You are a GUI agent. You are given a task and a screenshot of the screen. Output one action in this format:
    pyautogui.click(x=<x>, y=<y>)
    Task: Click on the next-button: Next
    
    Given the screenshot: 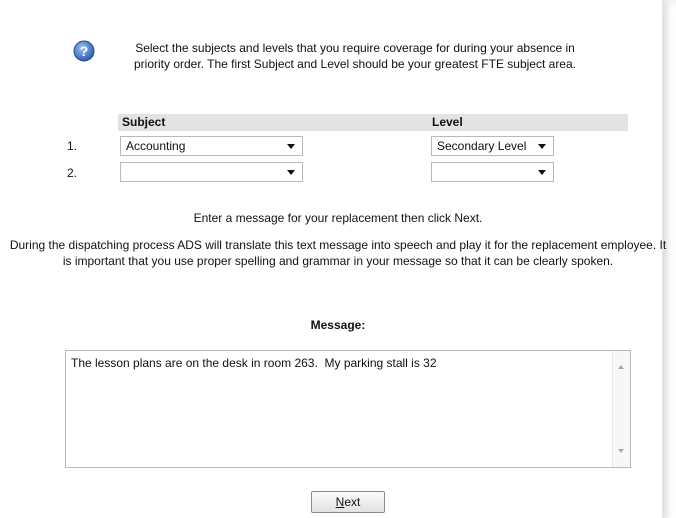 What is the action you would take?
    pyautogui.click(x=348, y=502)
    